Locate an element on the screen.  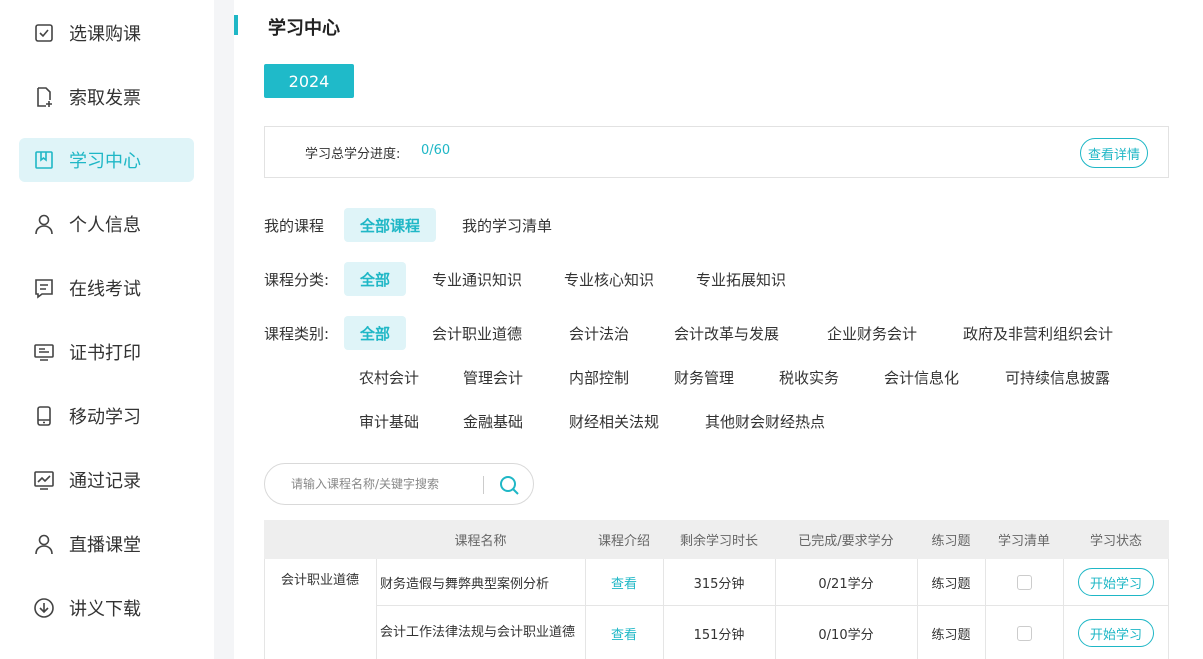
type-option: 财经相关法规 is located at coordinates (614, 421).